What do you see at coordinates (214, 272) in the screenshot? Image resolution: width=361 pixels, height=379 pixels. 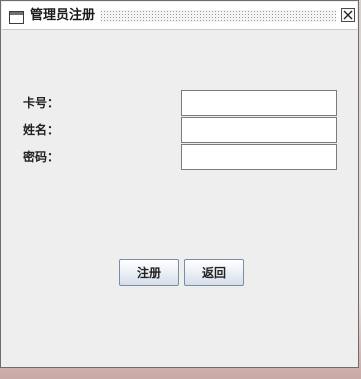 I see `back-button: 返回` at bounding box center [214, 272].